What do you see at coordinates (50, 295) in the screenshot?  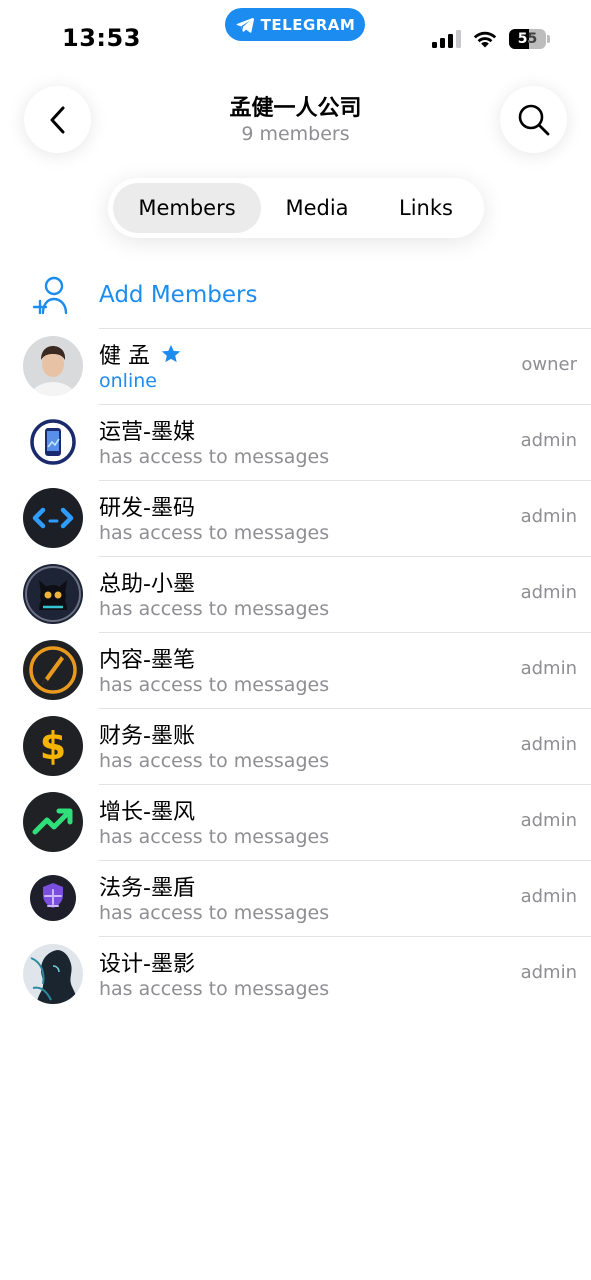 I see `add-user-icon` at bounding box center [50, 295].